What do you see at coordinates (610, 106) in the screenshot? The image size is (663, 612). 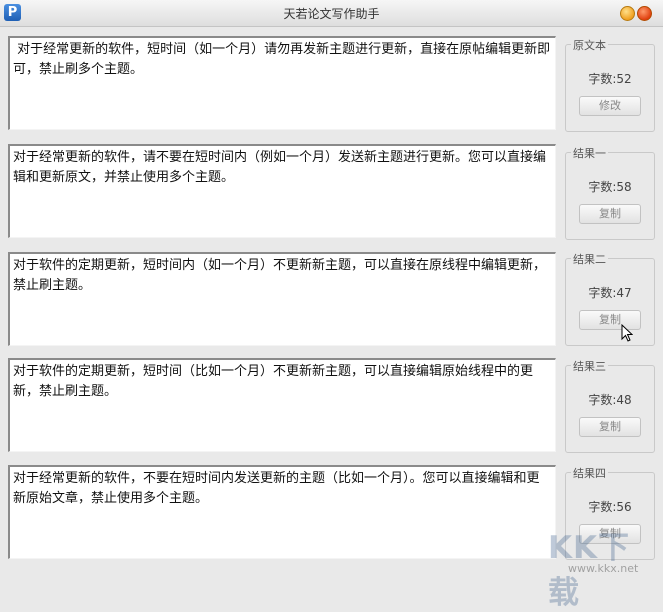 I see `edit-button: 修改` at bounding box center [610, 106].